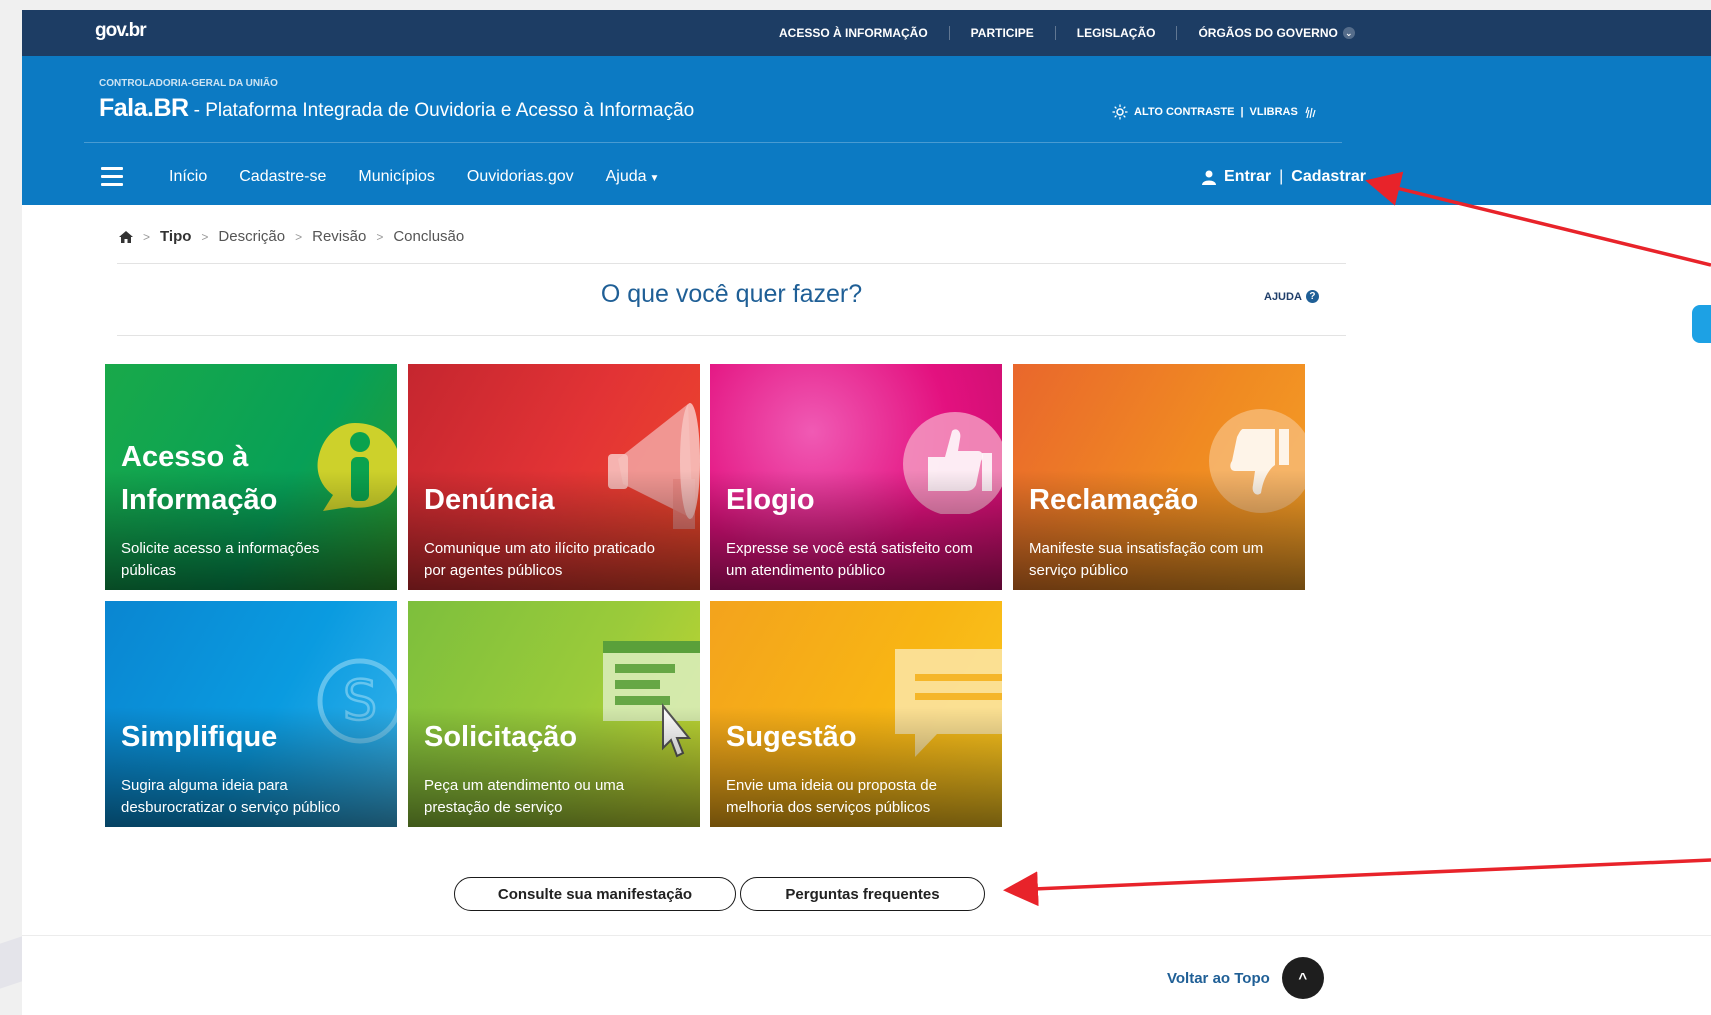 The width and height of the screenshot is (1711, 1015). Describe the element at coordinates (231, 807) in the screenshot. I see `tile-desc-line2: desburocratizar o serviço público` at that location.